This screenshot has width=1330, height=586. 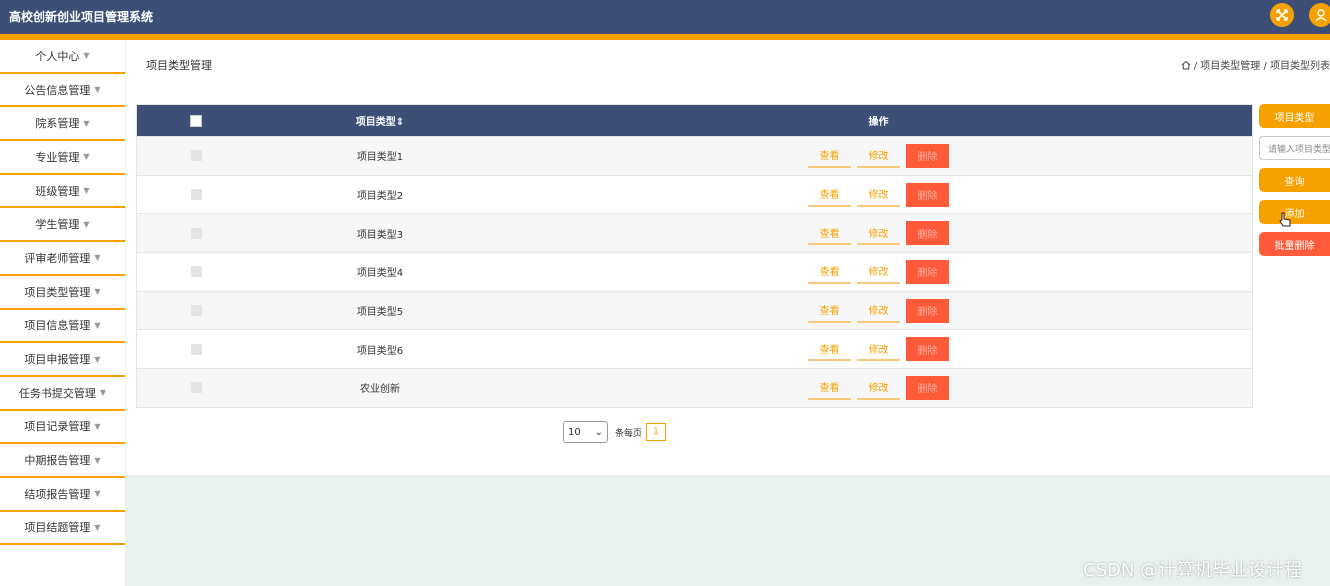 I want to click on search-input: 请输入项目类型, so click(x=1294, y=148).